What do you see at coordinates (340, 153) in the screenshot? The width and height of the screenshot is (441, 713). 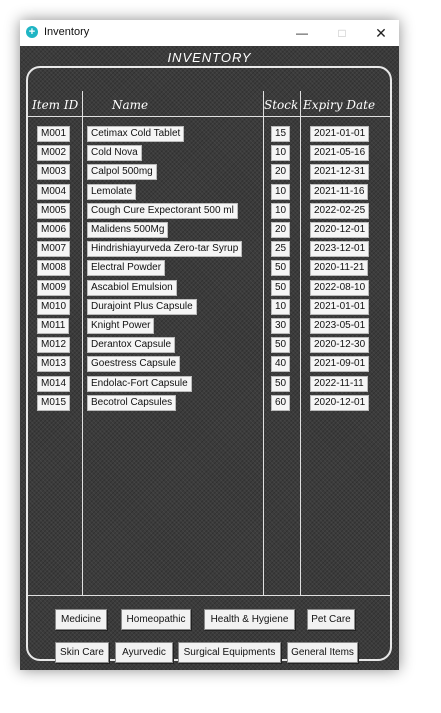 I see `item-expiry-cell: 2021-05-16` at bounding box center [340, 153].